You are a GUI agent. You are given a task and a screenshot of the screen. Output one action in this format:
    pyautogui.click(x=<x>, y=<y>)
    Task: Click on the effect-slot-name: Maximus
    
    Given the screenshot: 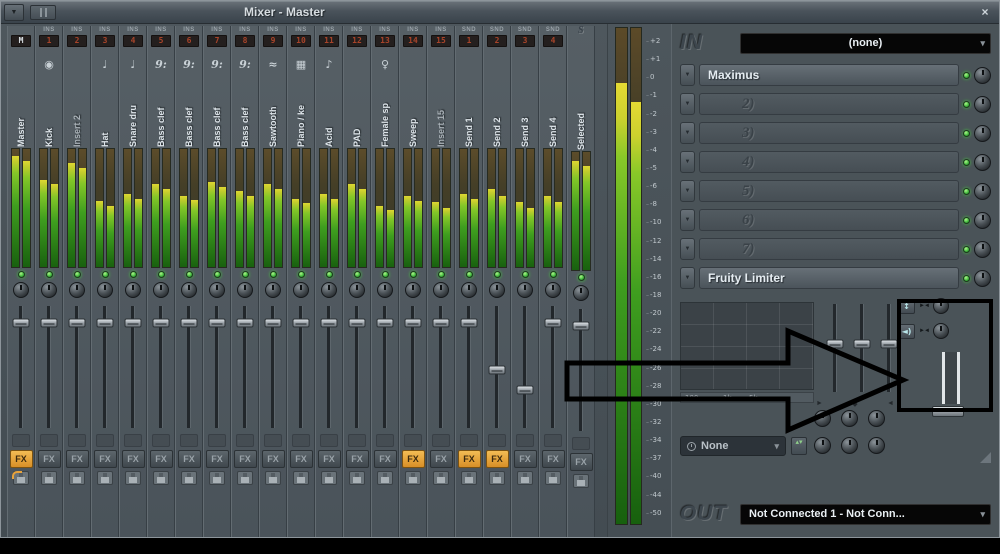 What is the action you would take?
    pyautogui.click(x=829, y=75)
    